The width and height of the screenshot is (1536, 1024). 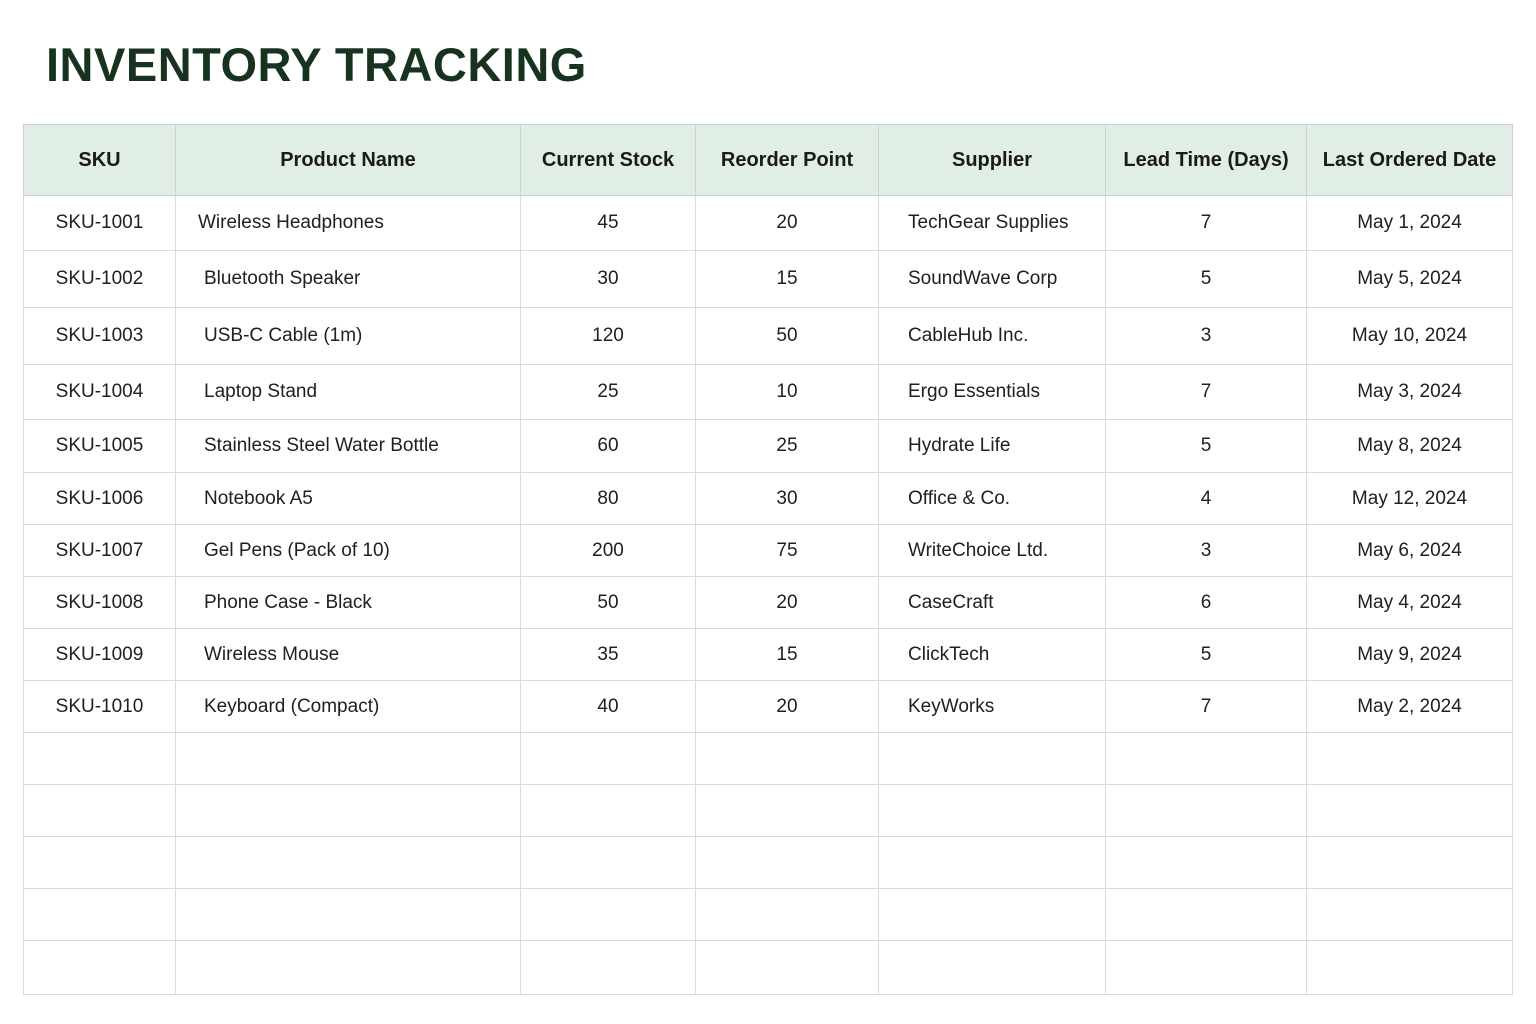 I want to click on cell-current-stock: 35, so click(x=608, y=654).